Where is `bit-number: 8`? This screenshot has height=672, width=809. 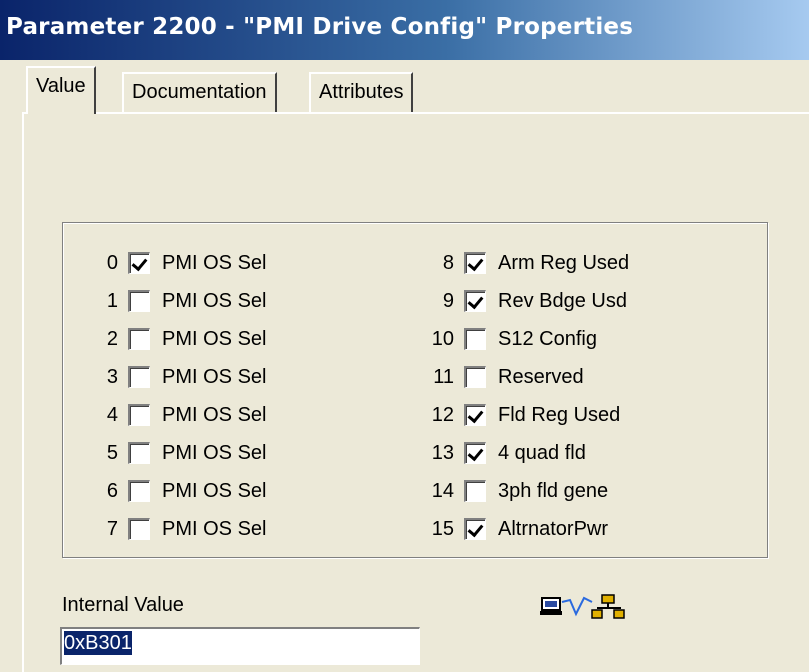
bit-number: 8 is located at coordinates (448, 262).